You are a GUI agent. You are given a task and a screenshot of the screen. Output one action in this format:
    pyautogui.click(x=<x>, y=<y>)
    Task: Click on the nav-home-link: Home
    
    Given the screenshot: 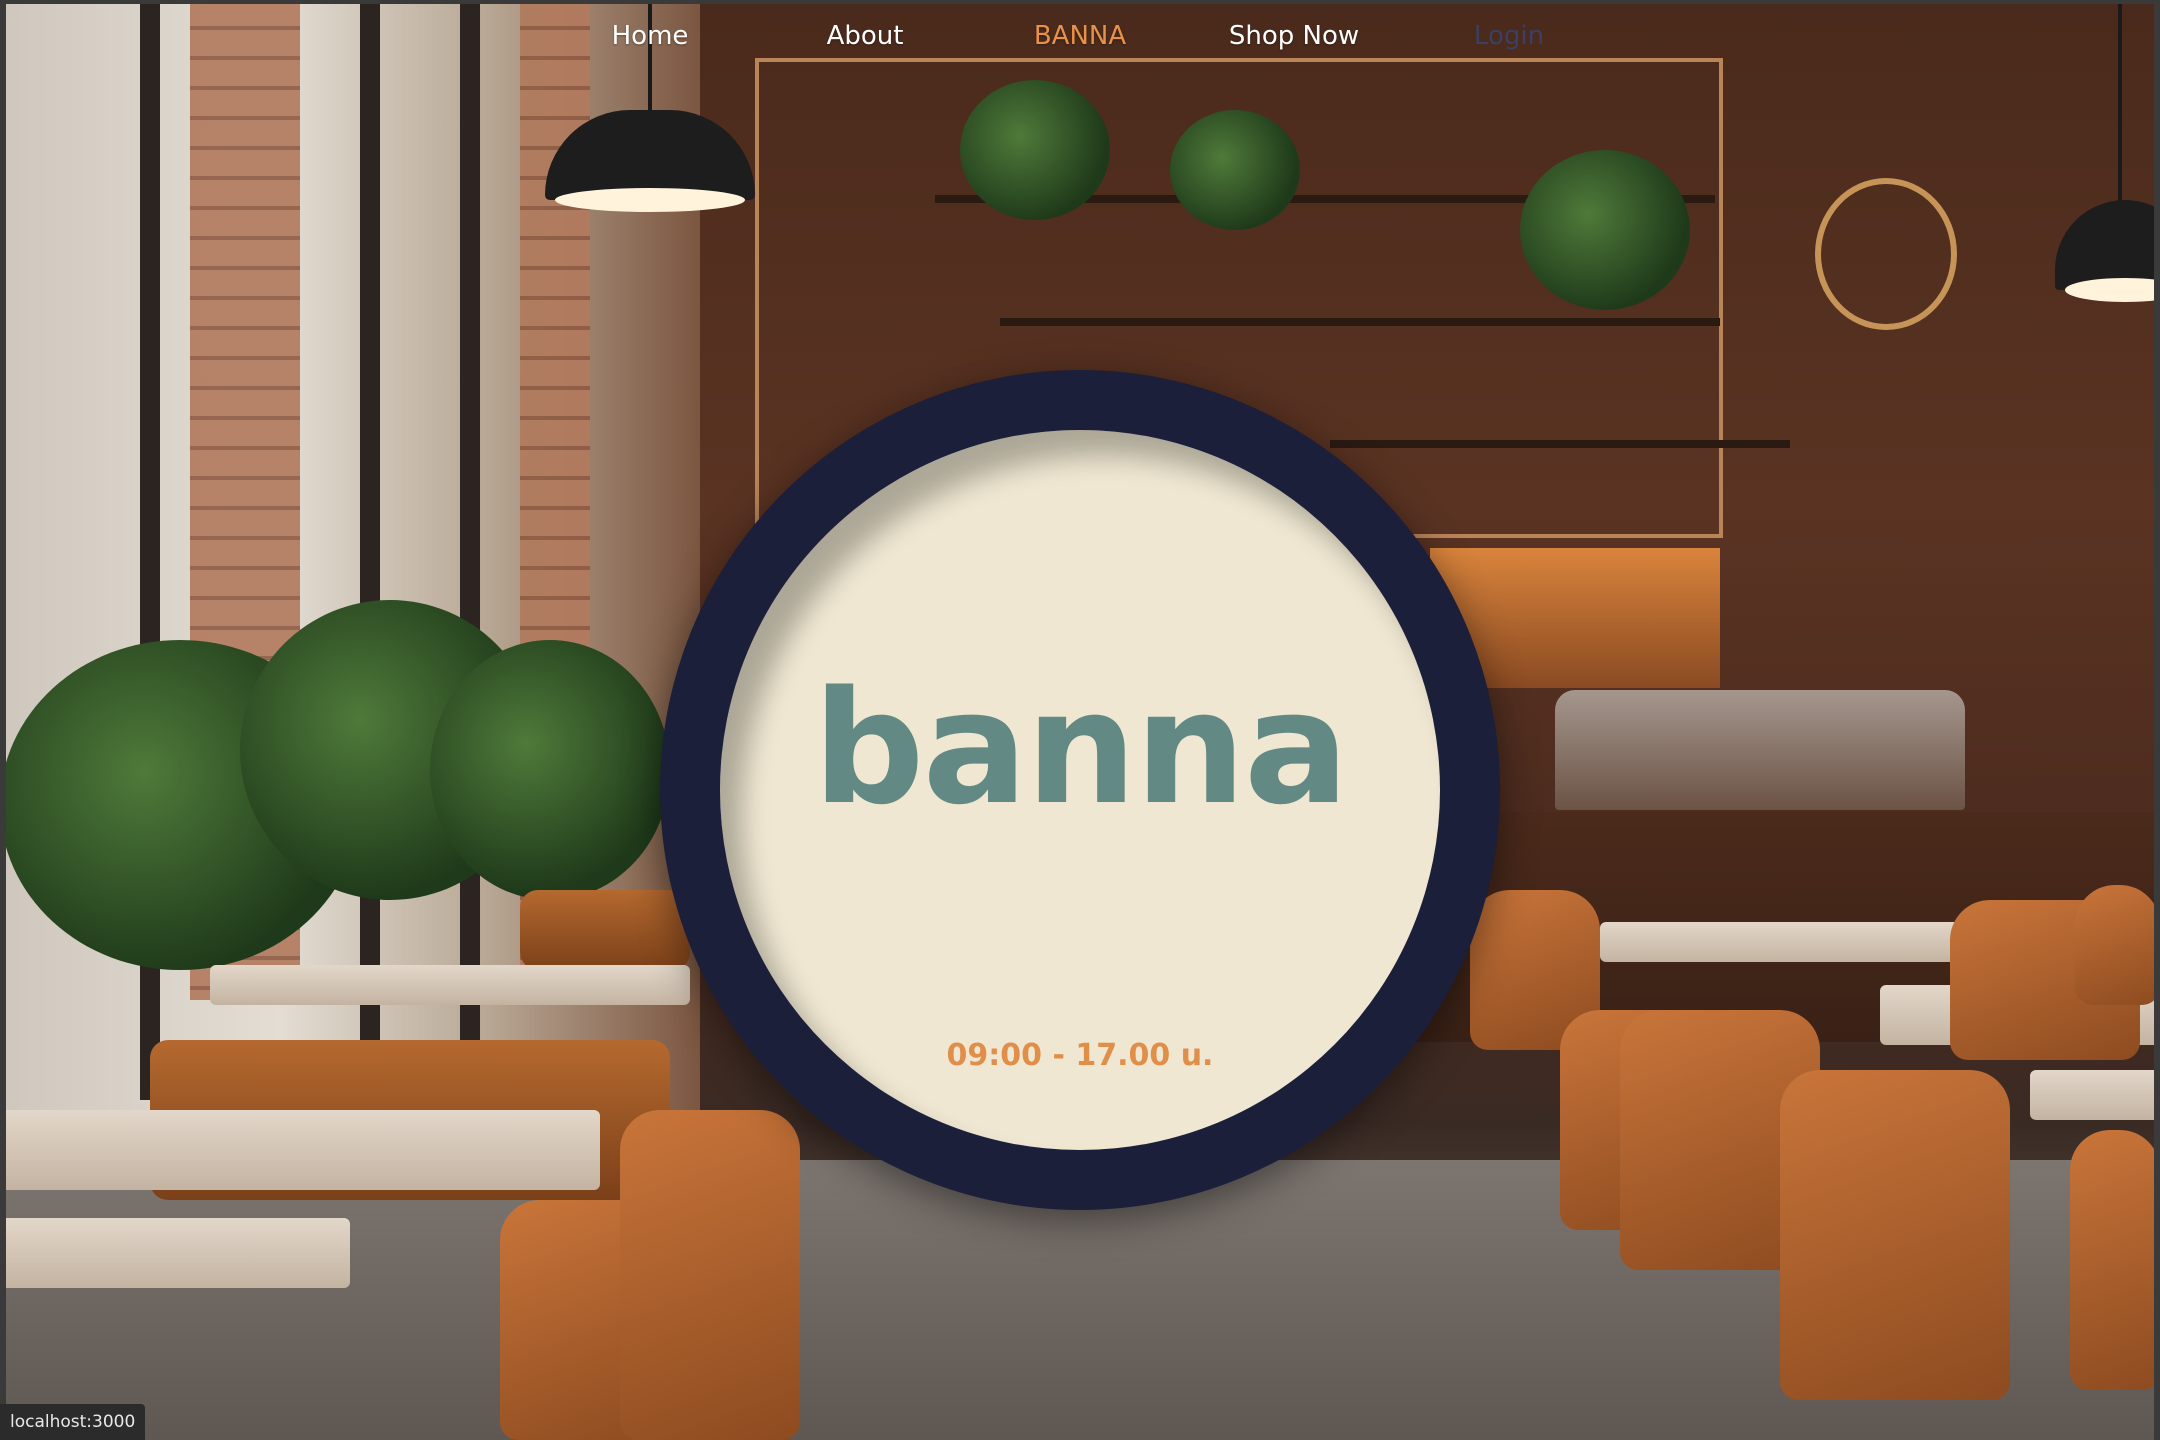 What is the action you would take?
    pyautogui.click(x=650, y=36)
    